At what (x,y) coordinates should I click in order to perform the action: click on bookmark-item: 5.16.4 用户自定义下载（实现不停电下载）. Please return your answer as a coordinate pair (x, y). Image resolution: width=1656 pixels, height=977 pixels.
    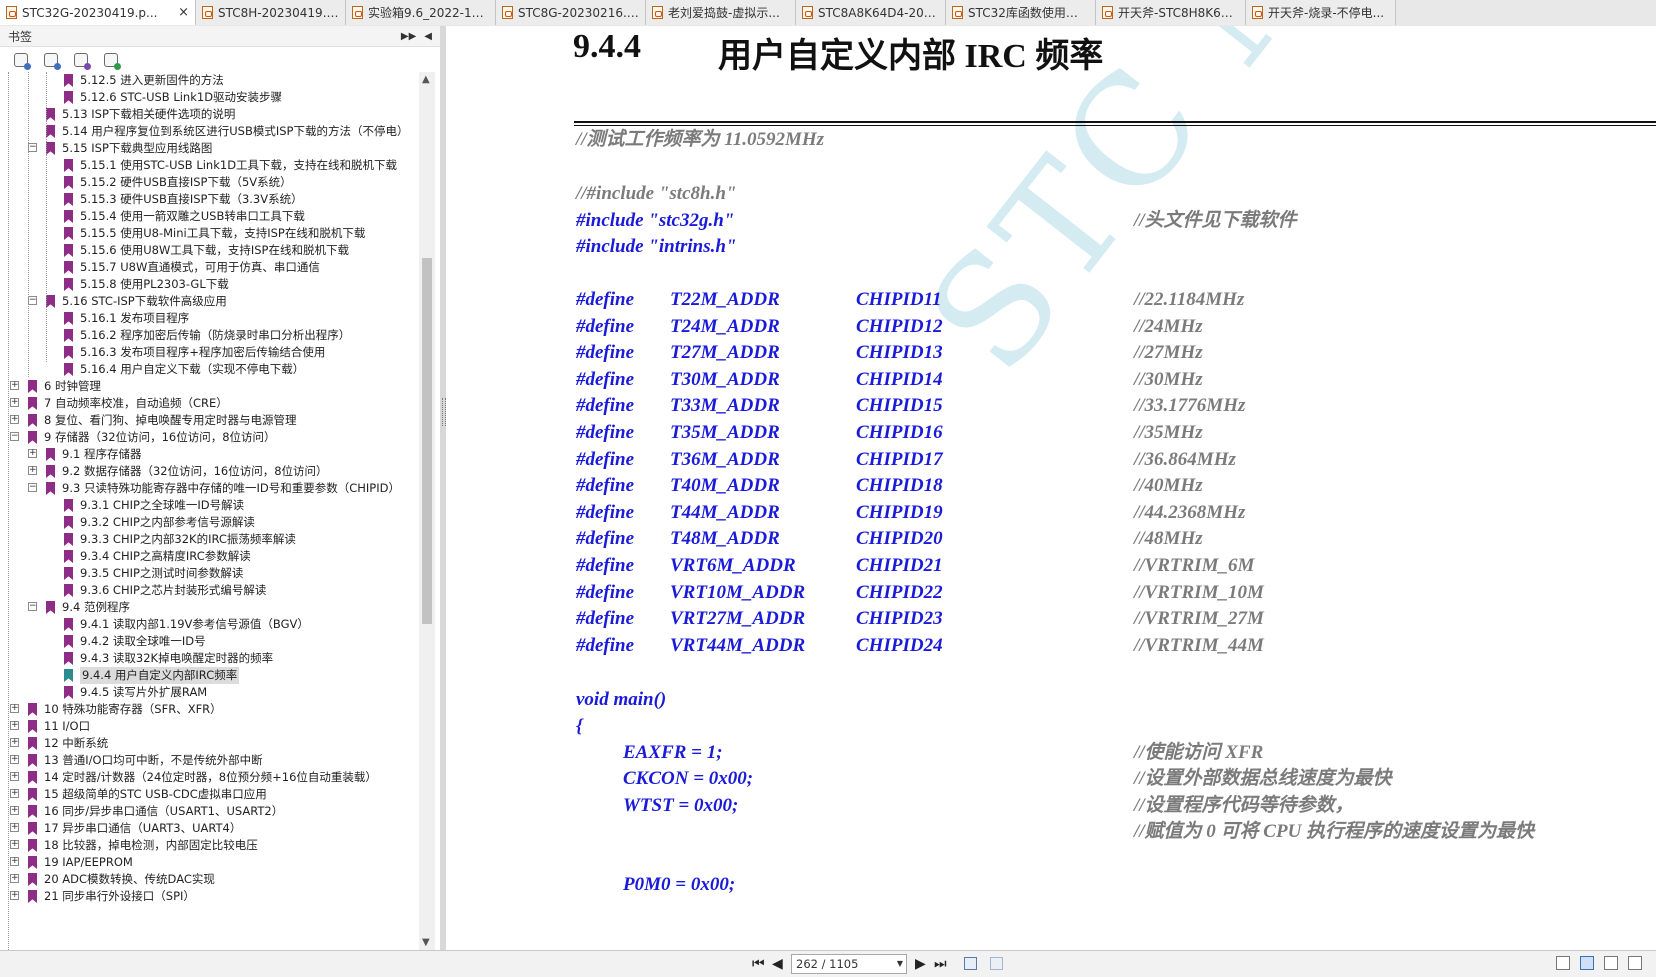
    Looking at the image, I should click on (209, 369).